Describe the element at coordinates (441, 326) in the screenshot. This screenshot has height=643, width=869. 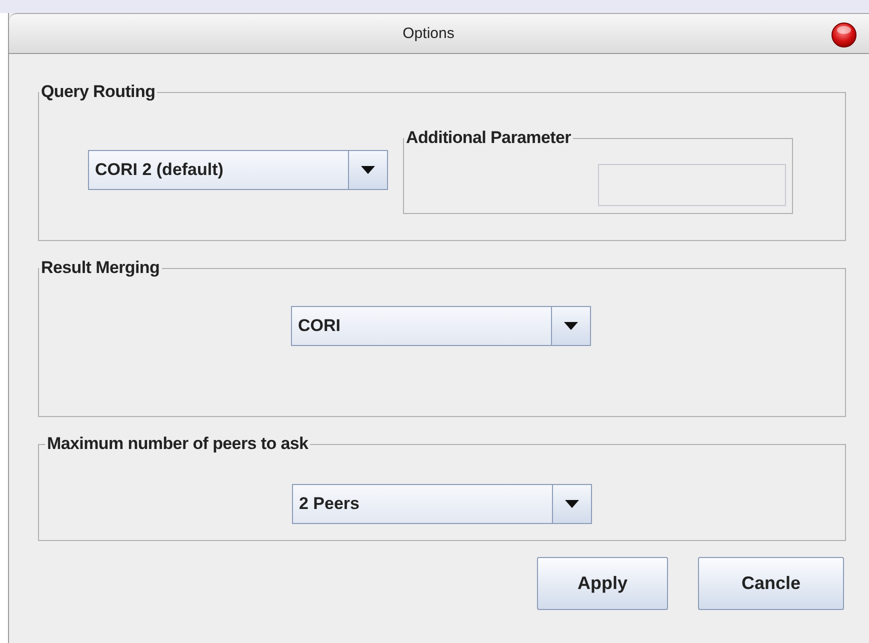
I see `dropdown: CORI` at that location.